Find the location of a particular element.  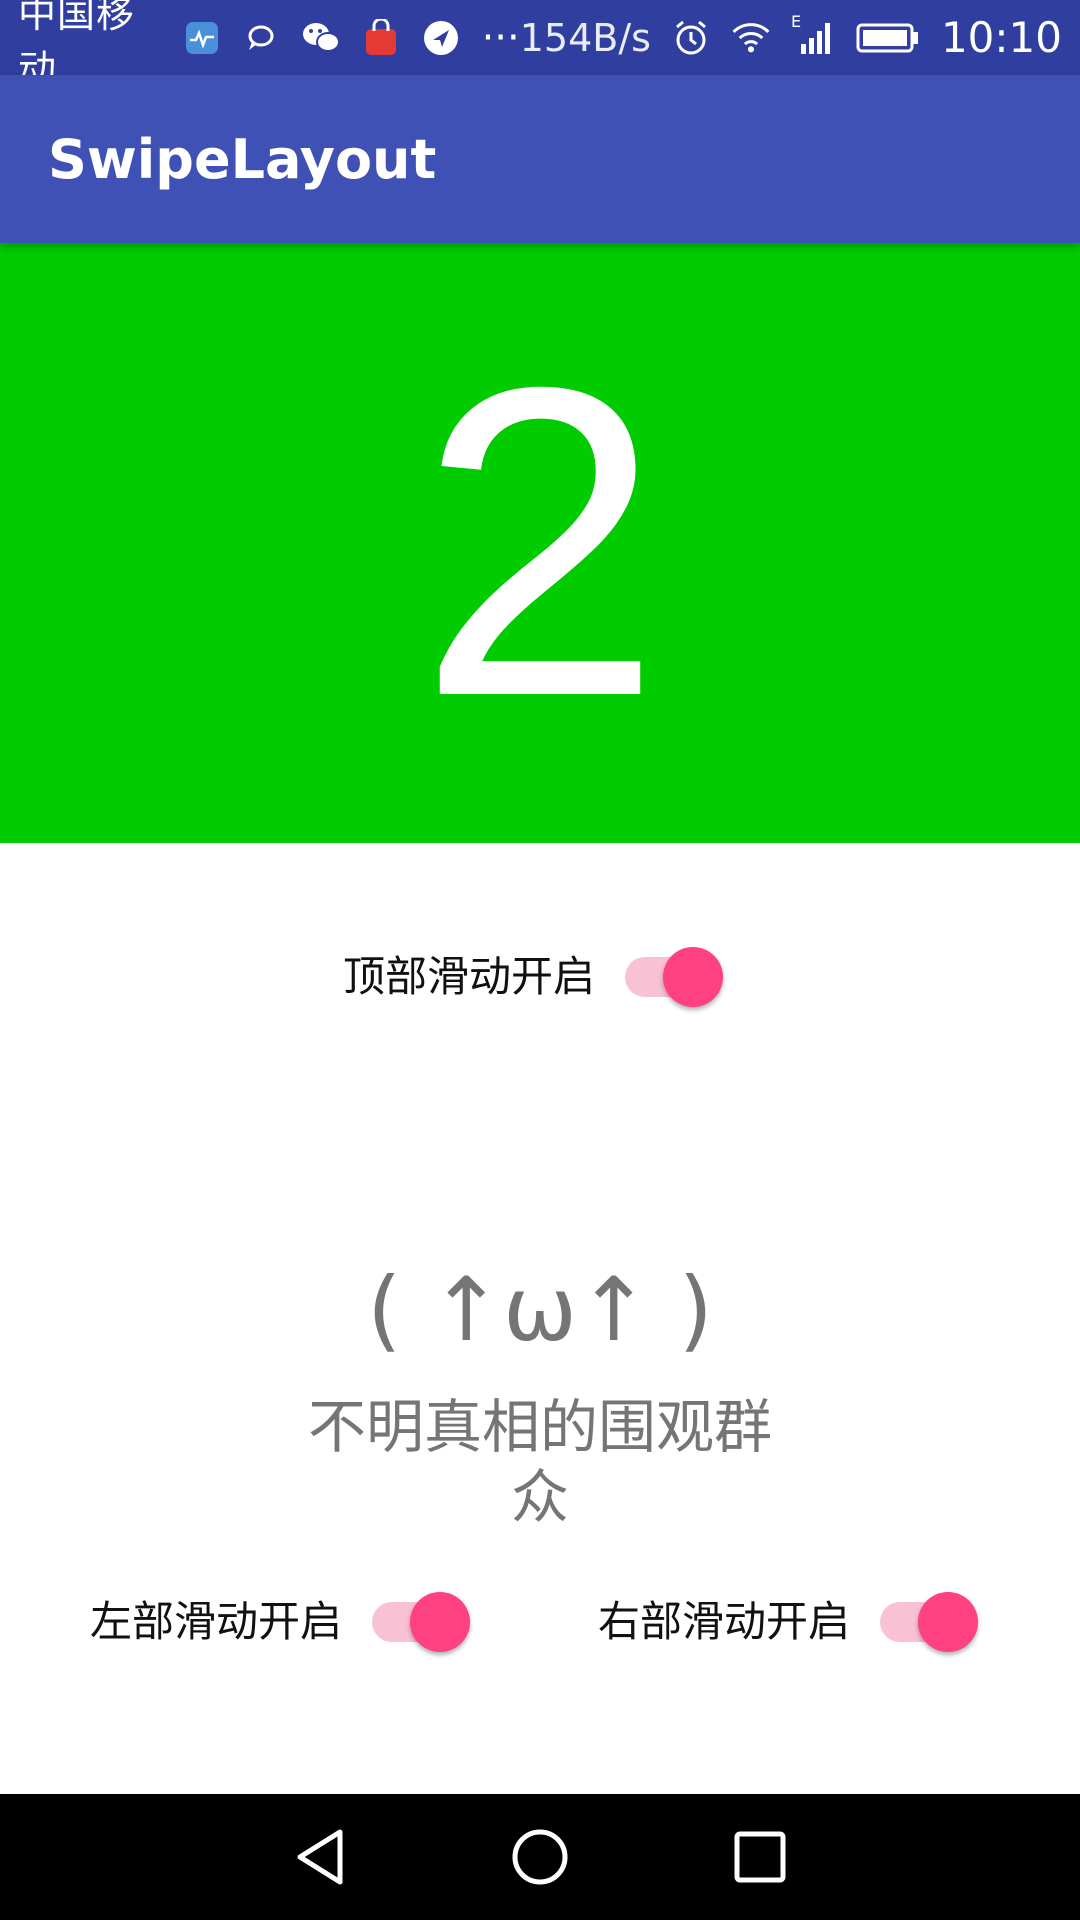

caption-text: 不明真相的围观群众 is located at coordinates (539, 1462).